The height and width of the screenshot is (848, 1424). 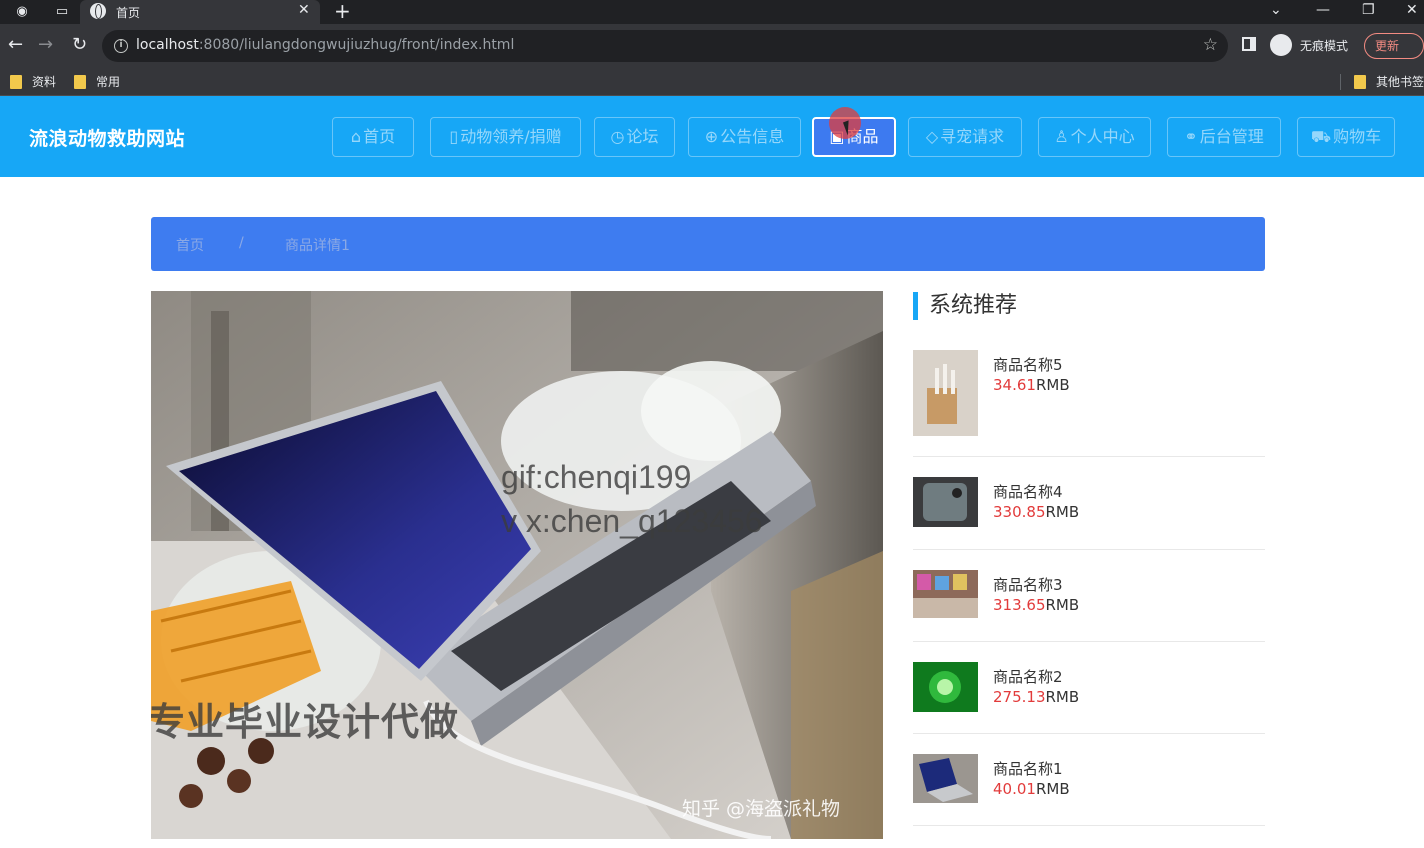 What do you see at coordinates (121, 46) in the screenshot?
I see `site-info-icon: i` at bounding box center [121, 46].